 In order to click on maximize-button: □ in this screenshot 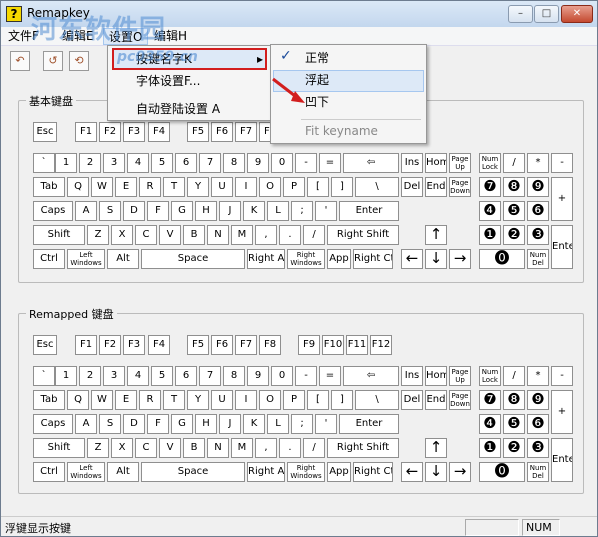, I will do `click(546, 14)`.